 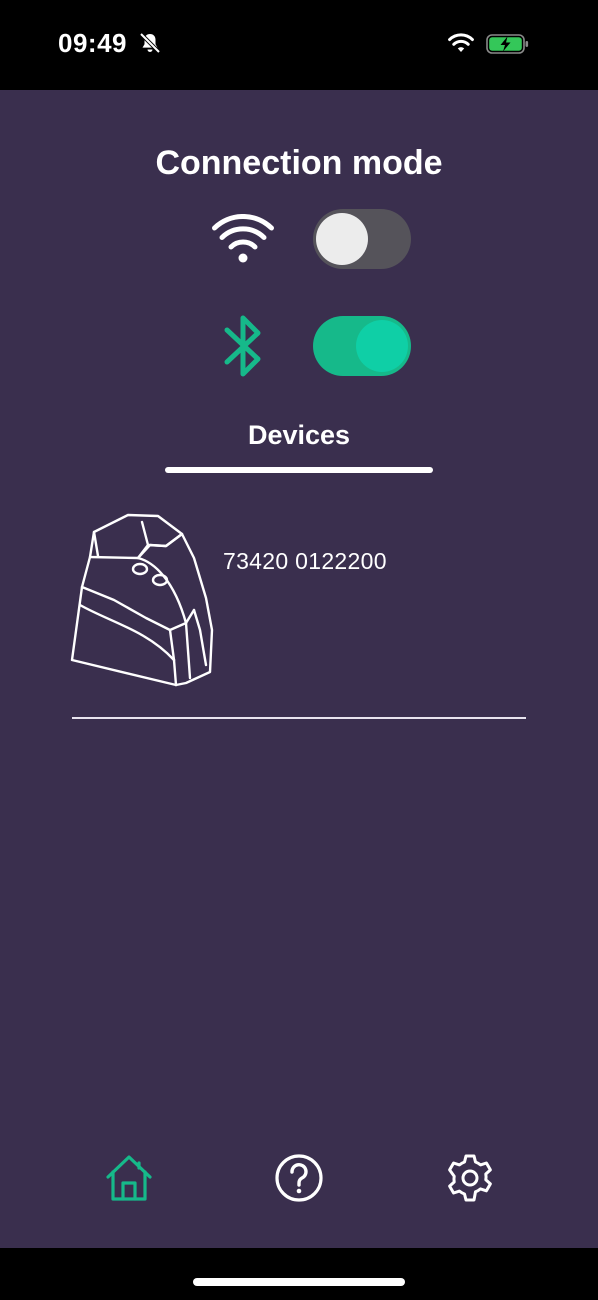 What do you see at coordinates (470, 1178) in the screenshot?
I see `settings-icon` at bounding box center [470, 1178].